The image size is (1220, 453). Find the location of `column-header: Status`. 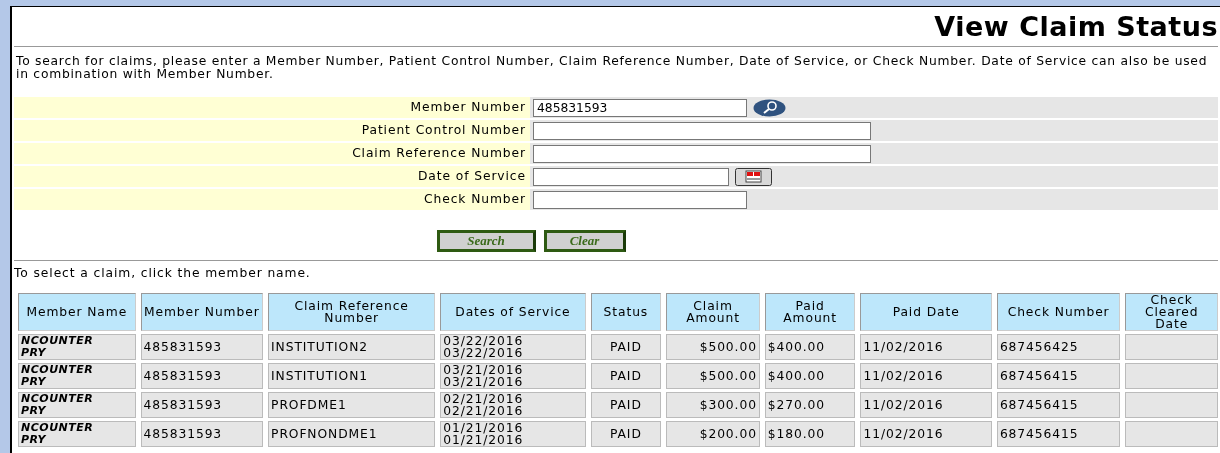

column-header: Status is located at coordinates (626, 312).